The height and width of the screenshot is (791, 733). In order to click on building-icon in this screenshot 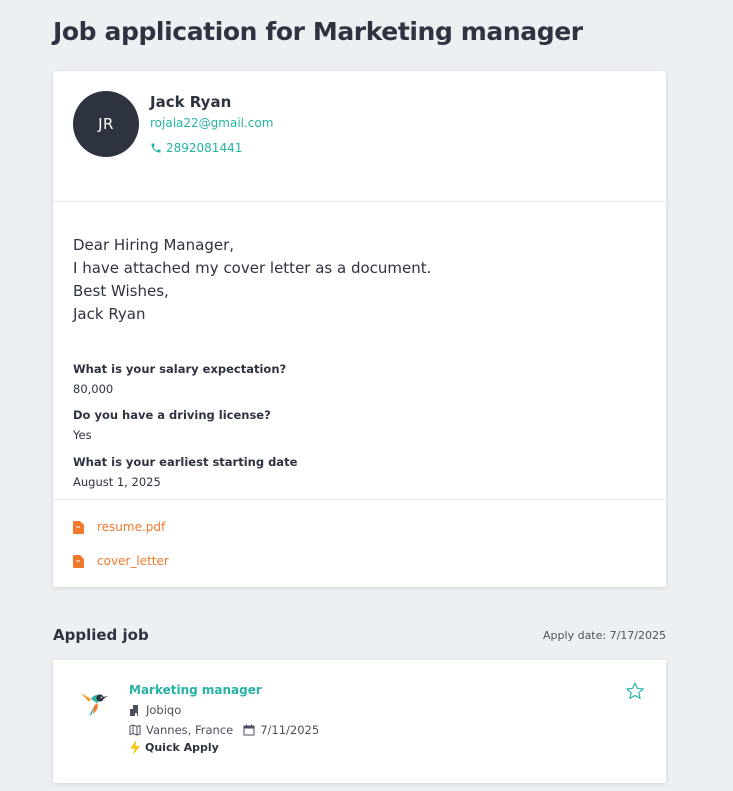, I will do `click(134, 710)`.